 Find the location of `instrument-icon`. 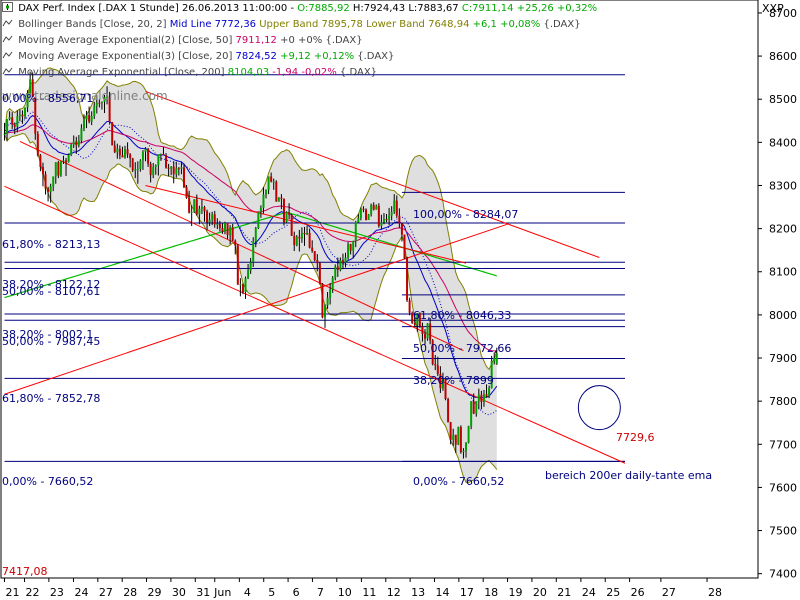

instrument-icon is located at coordinates (7, 7).